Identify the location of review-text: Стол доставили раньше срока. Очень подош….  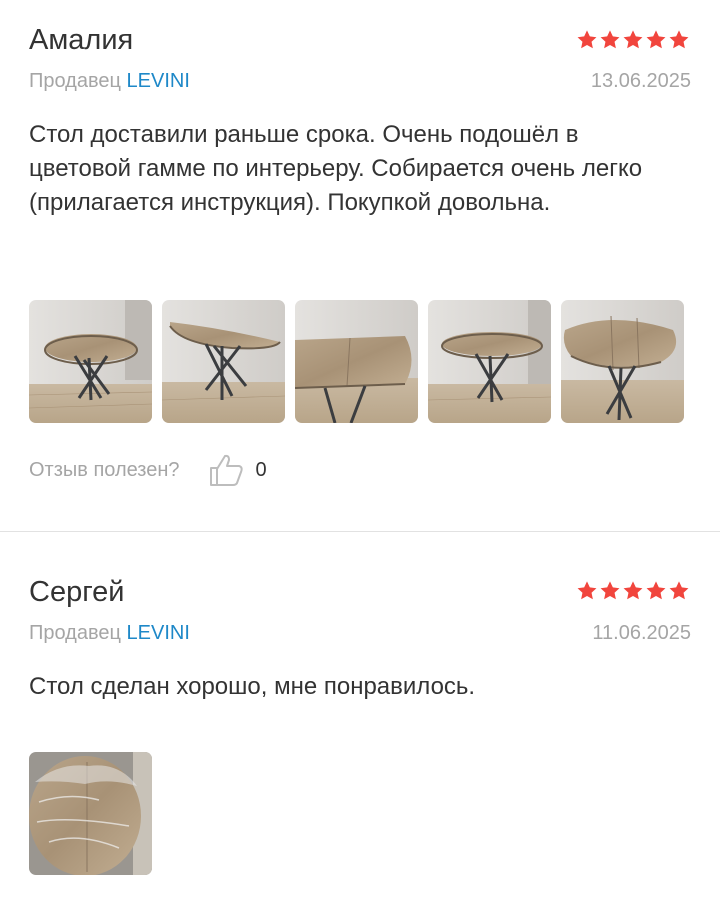
(336, 168).